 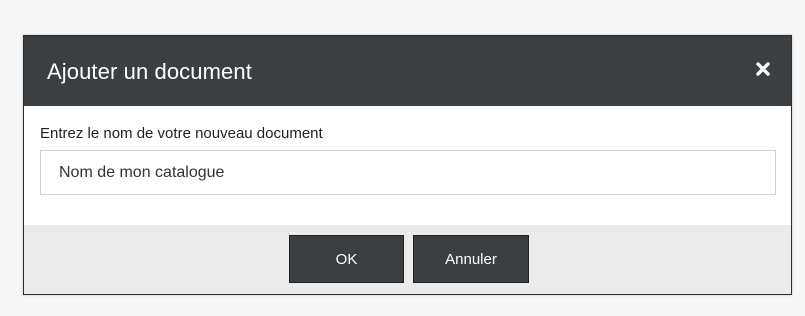 What do you see at coordinates (181, 133) in the screenshot?
I see `document-name-label: Entrez le nom de votre nouveau document` at bounding box center [181, 133].